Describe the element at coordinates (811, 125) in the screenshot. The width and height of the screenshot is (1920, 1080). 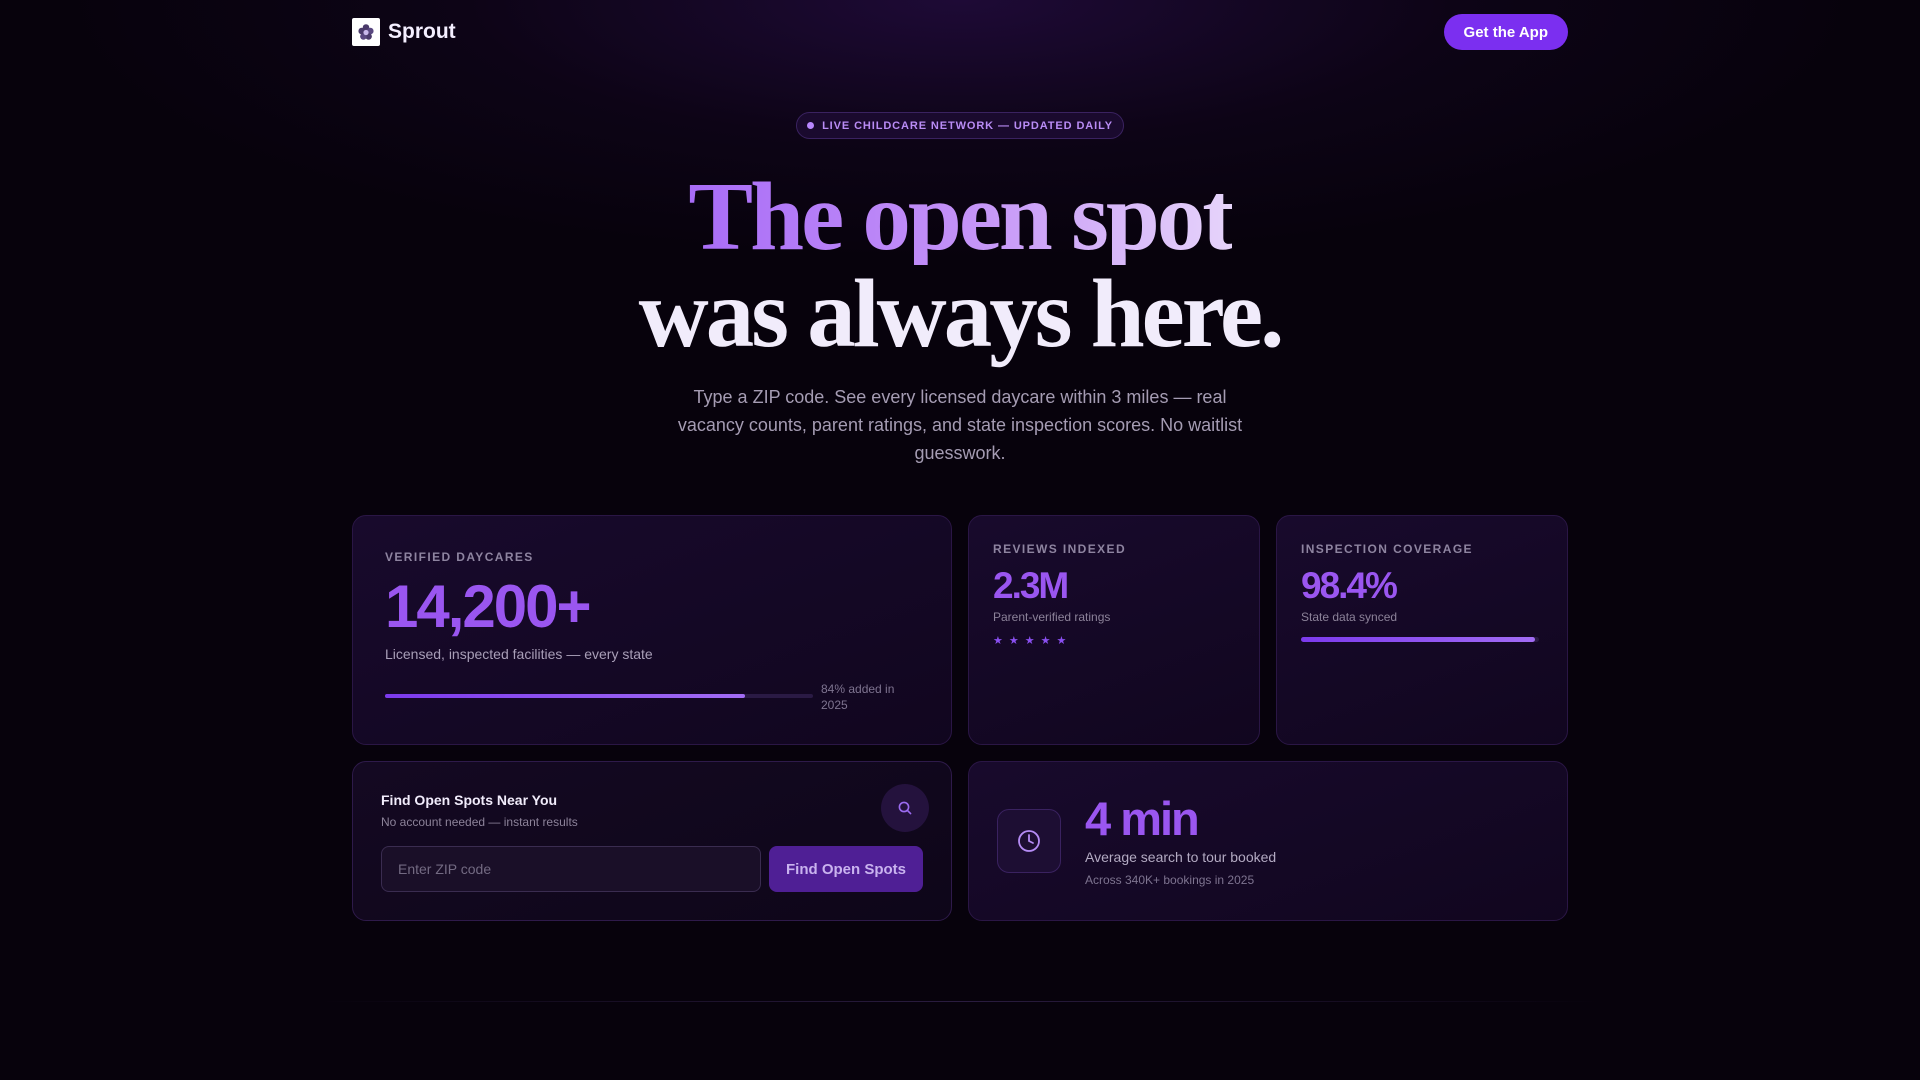
I see `live-dot-icon` at that location.